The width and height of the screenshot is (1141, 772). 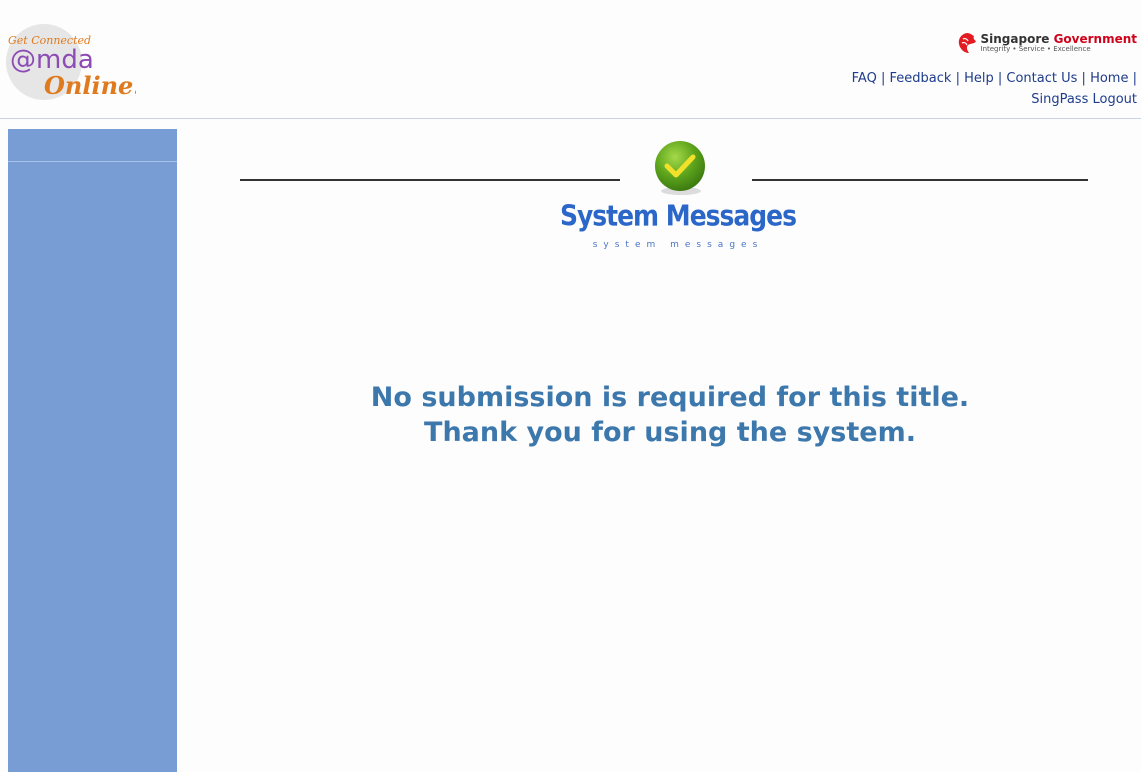 I want to click on help-link: Help, so click(x=979, y=78).